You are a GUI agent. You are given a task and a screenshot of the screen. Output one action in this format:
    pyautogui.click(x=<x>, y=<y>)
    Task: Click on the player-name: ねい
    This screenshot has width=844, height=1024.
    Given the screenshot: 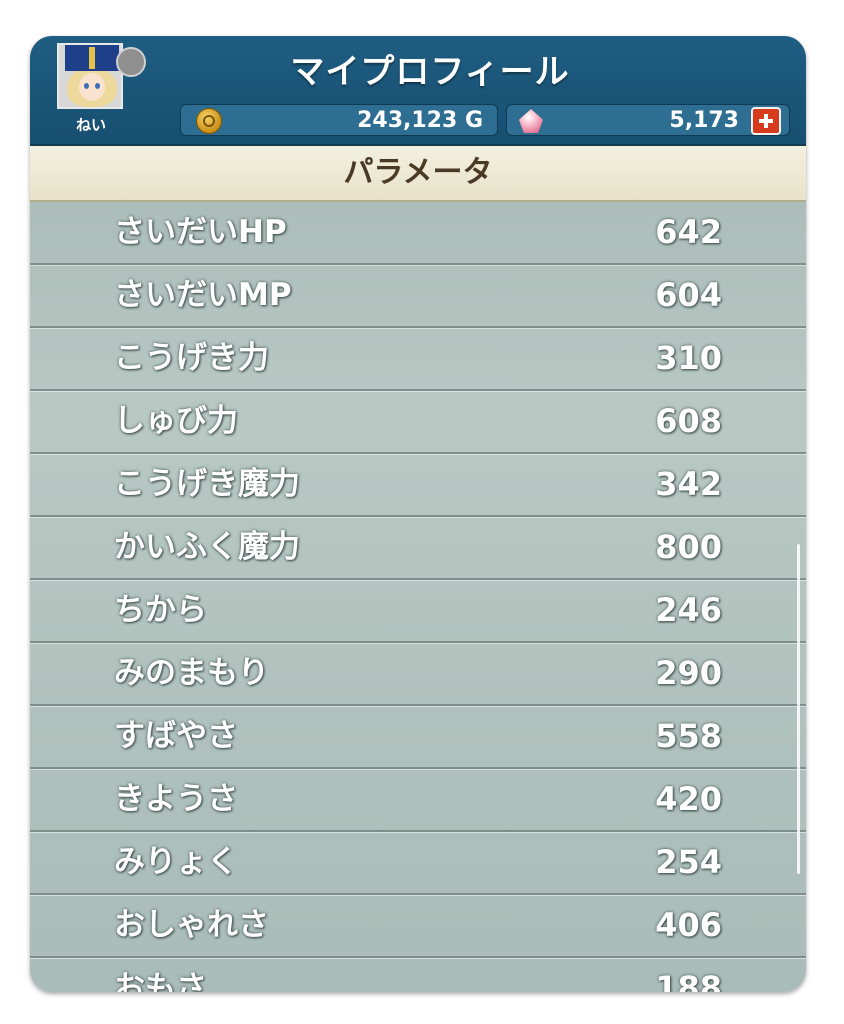 What is the action you would take?
    pyautogui.click(x=90, y=125)
    